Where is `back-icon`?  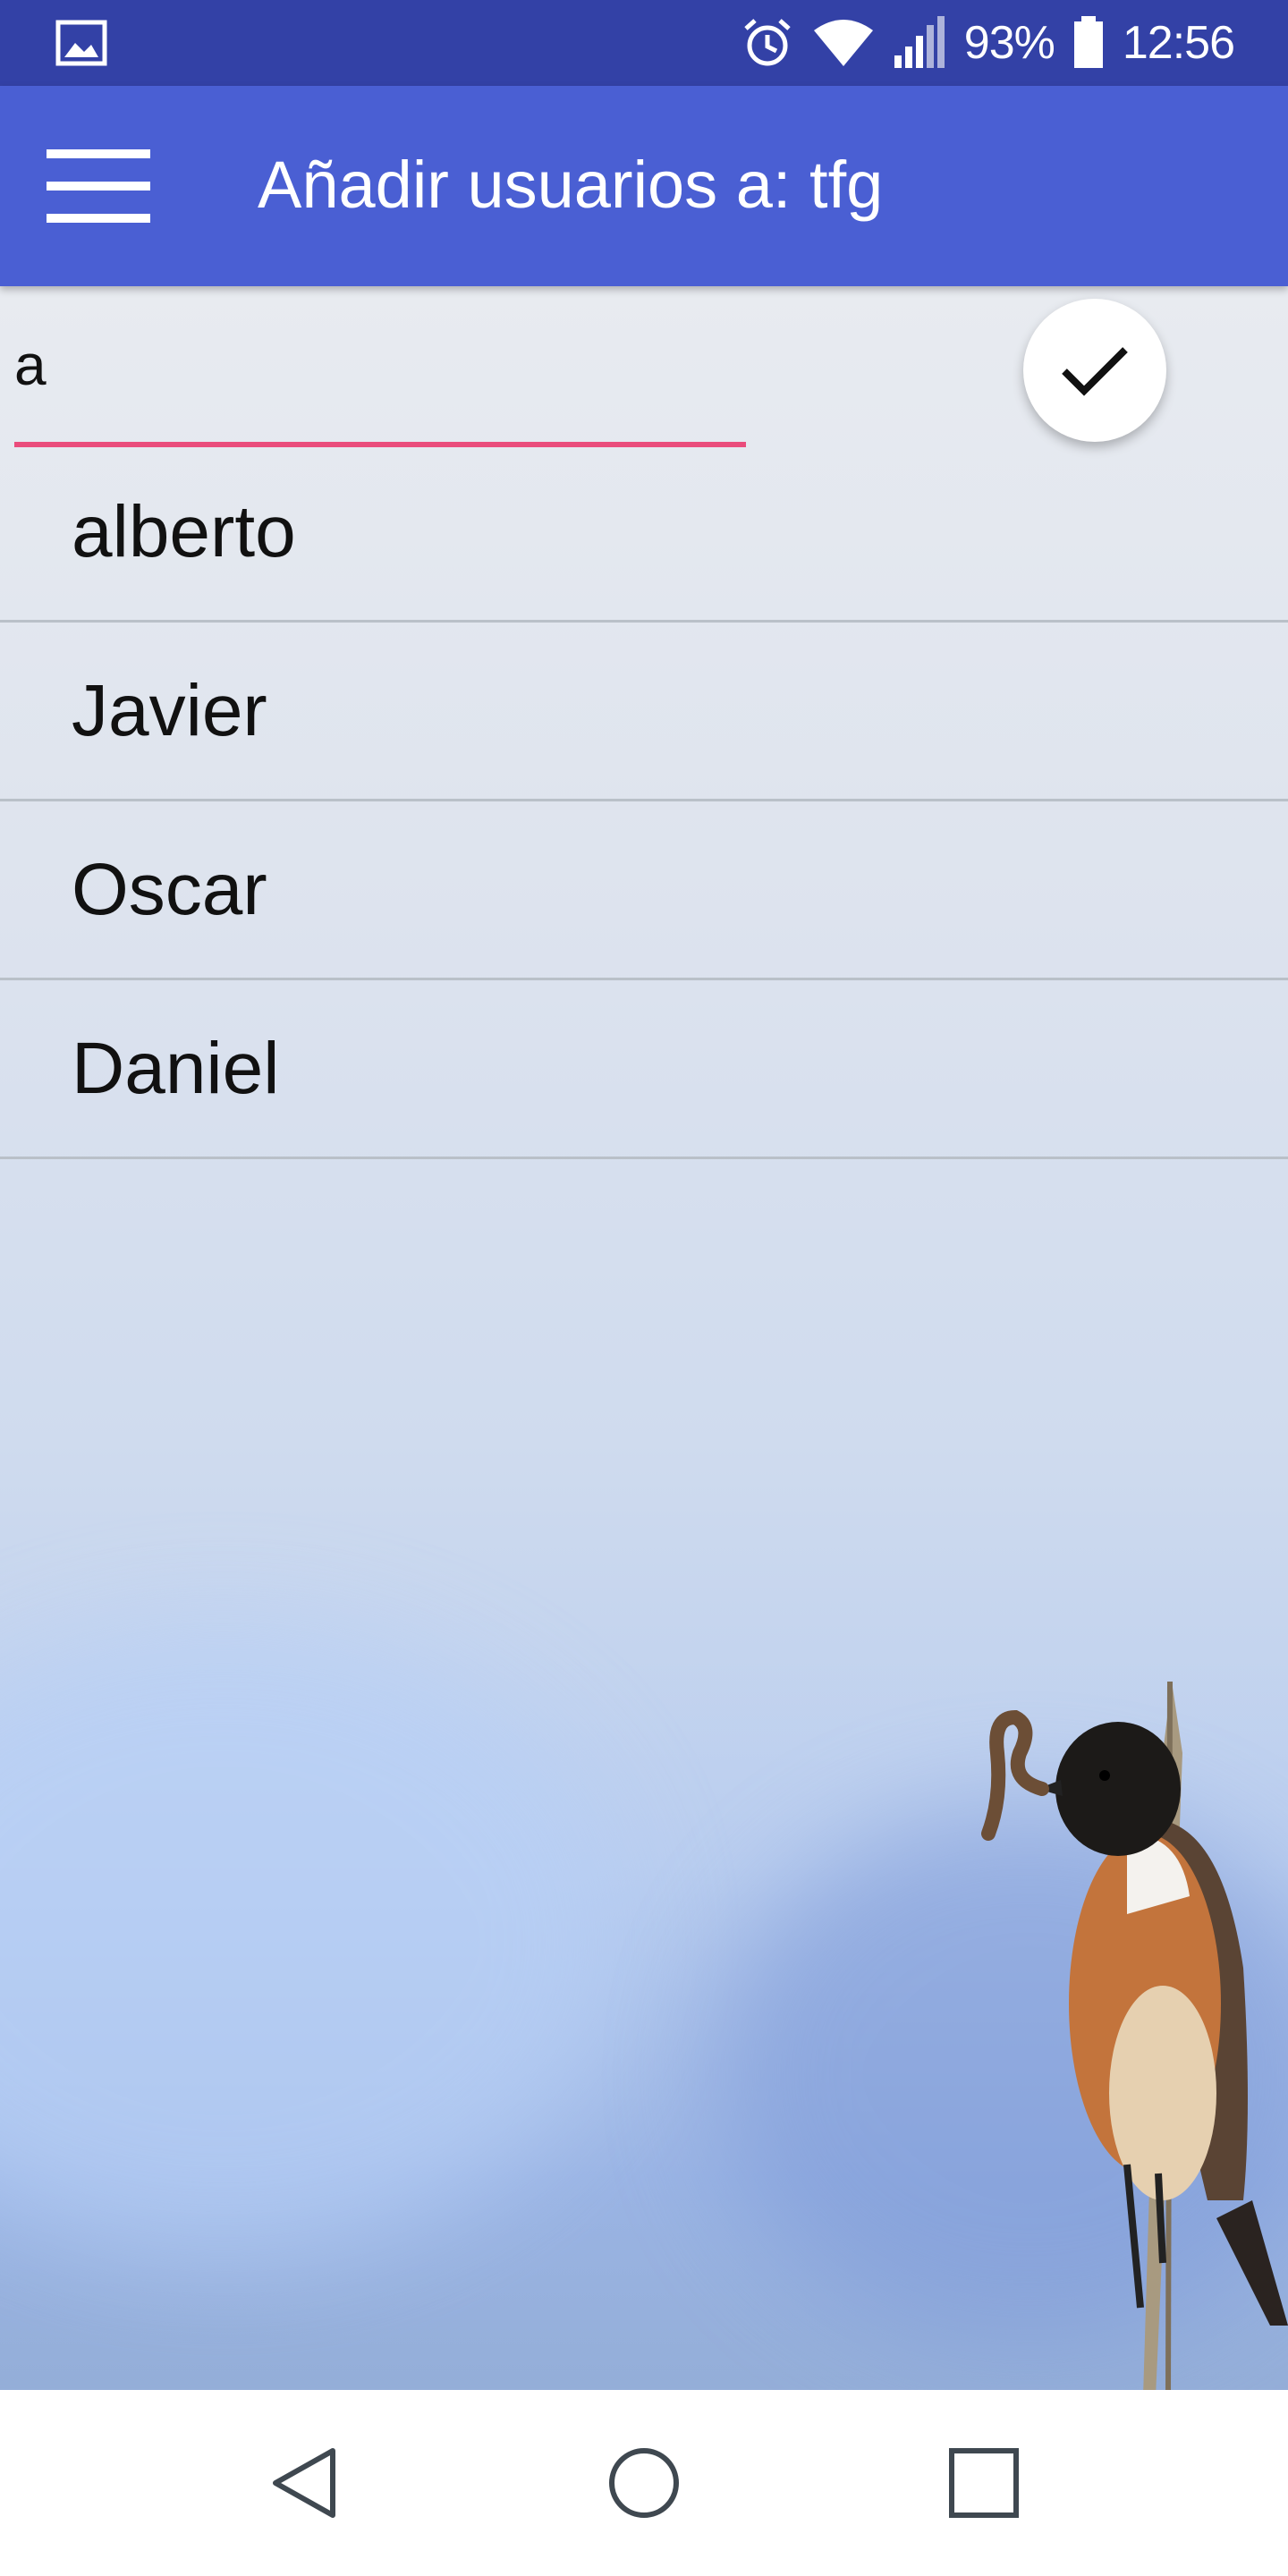 back-icon is located at coordinates (304, 2483).